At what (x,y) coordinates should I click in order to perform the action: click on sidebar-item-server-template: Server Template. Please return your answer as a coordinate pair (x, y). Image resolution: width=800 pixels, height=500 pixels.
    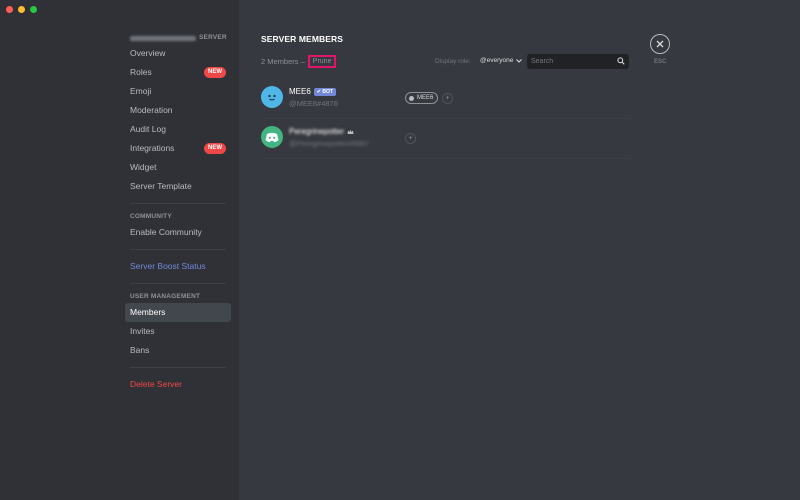
    Looking at the image, I should click on (178, 186).